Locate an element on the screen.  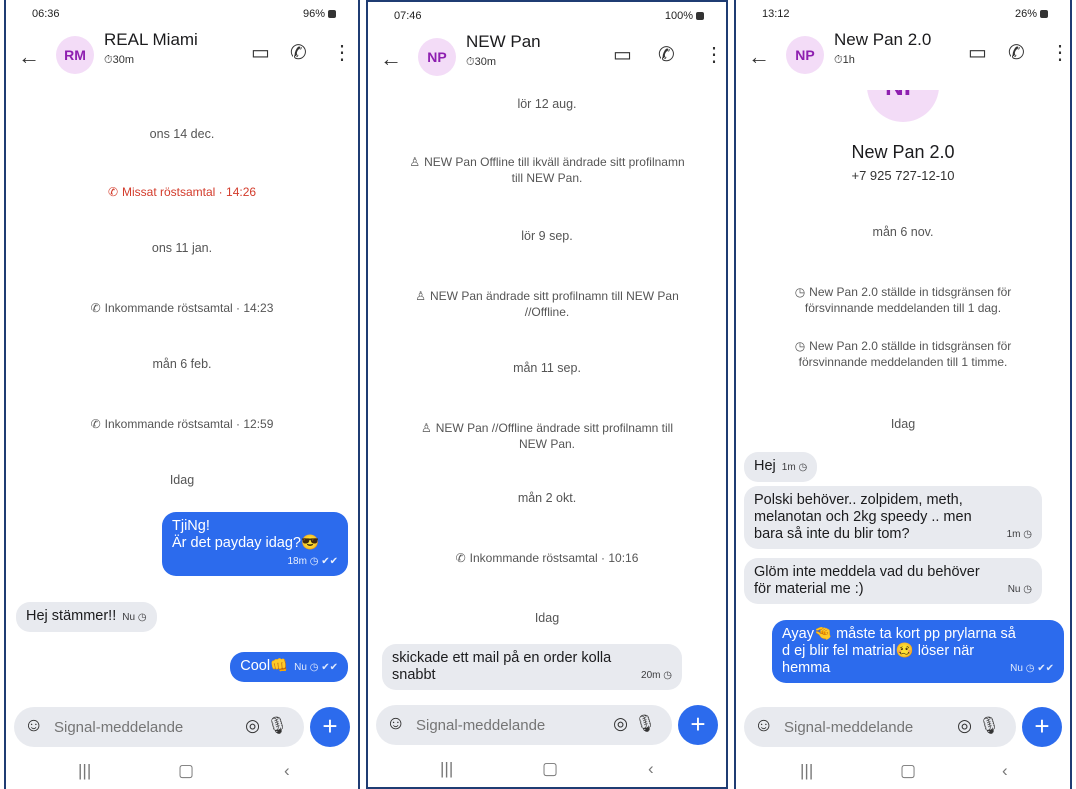
incoming-message: Hej 1m ◷ is located at coordinates (781, 467).